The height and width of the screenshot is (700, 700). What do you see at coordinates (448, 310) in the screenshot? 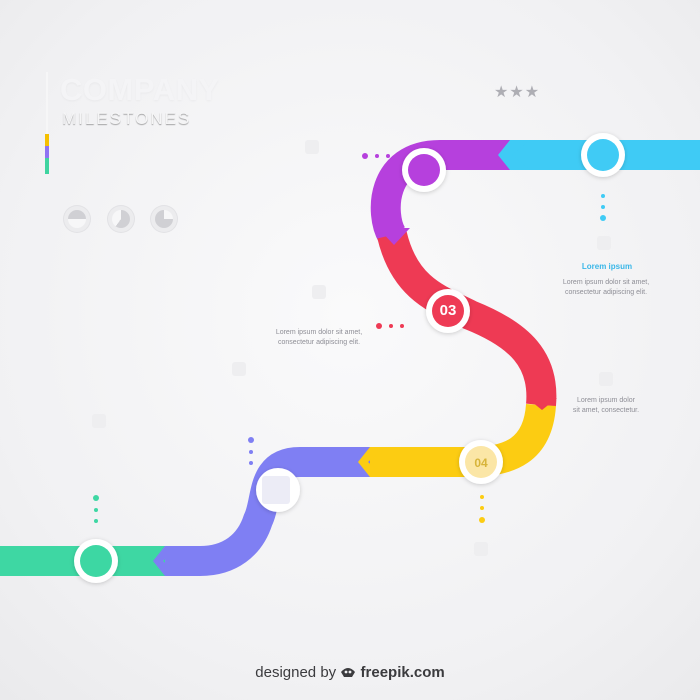
I see `milestone-number: 03` at bounding box center [448, 310].